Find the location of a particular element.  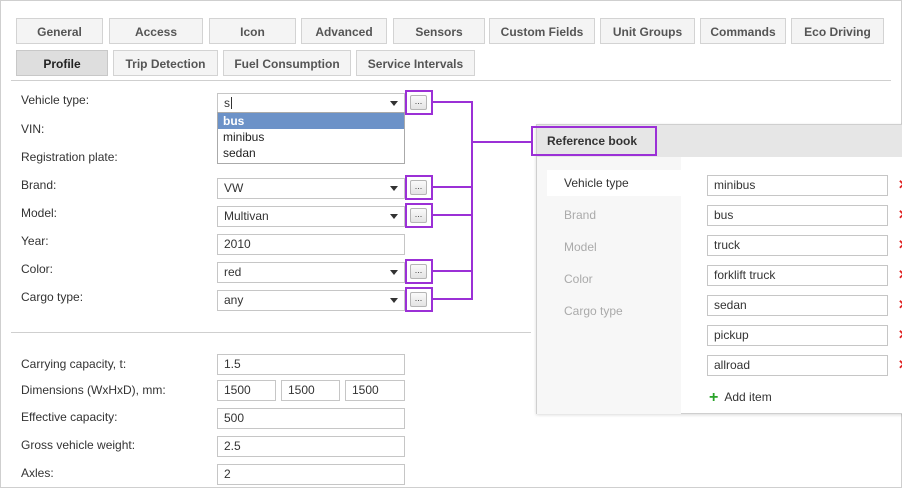

tab-custom-fields: Custom Fields is located at coordinates (542, 31).